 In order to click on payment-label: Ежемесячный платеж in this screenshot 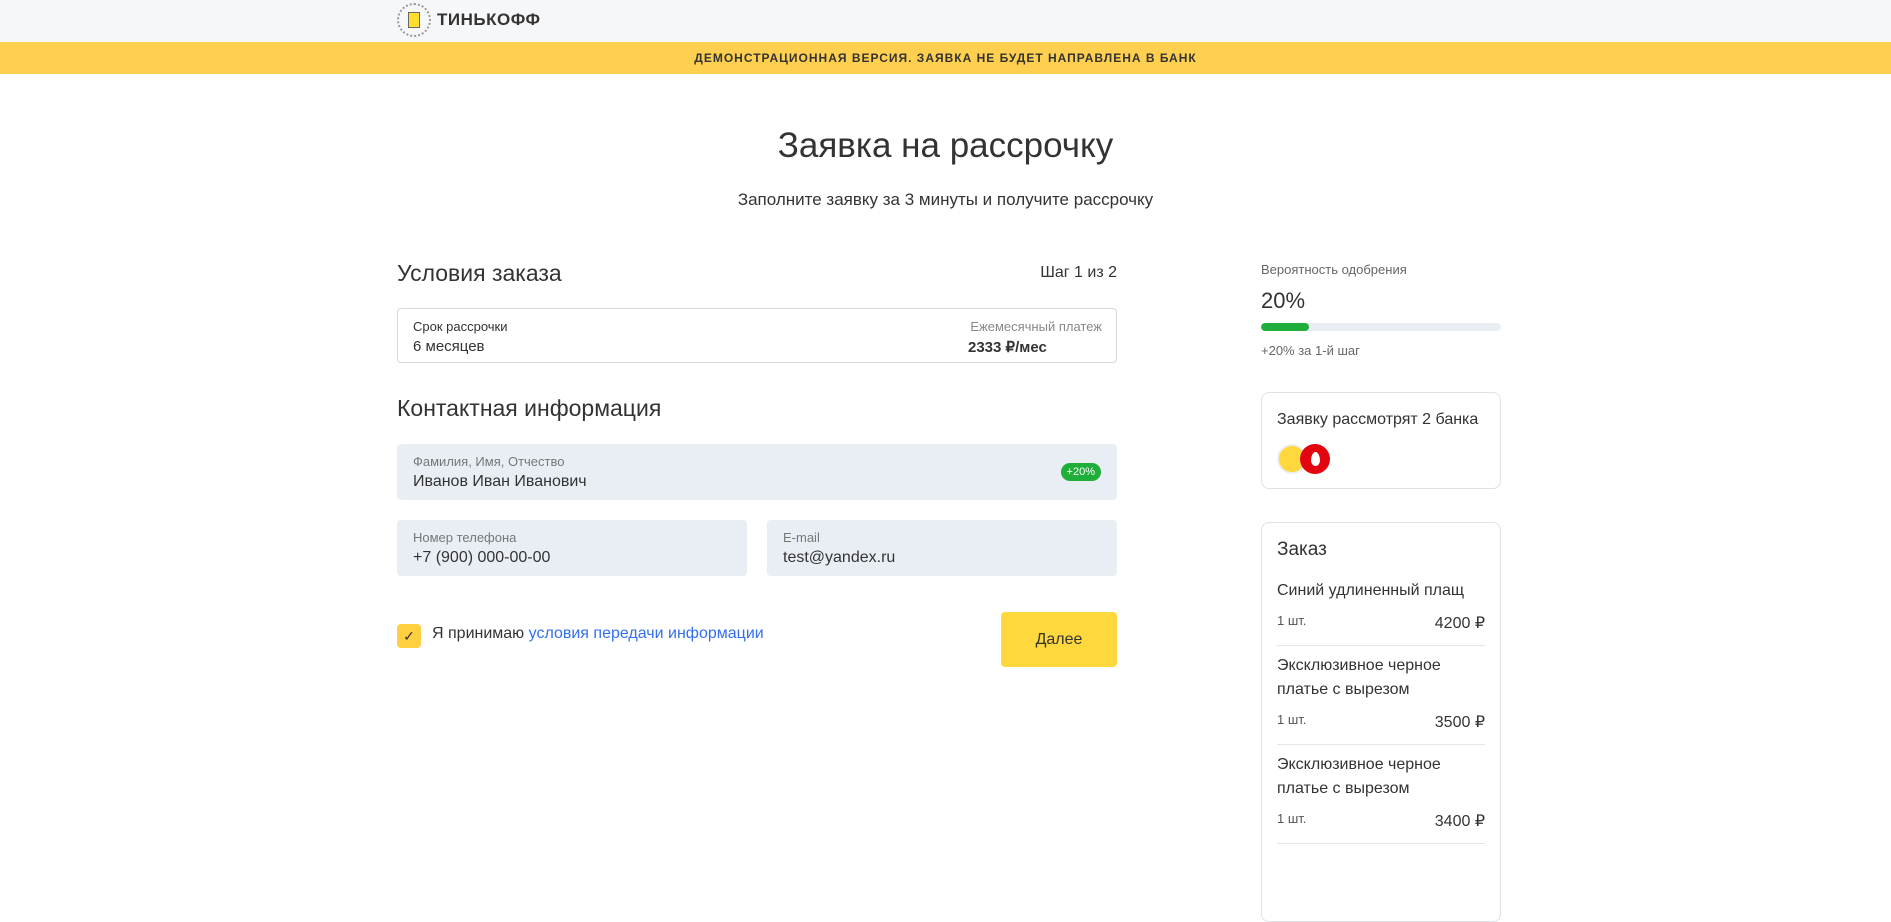, I will do `click(1036, 326)`.